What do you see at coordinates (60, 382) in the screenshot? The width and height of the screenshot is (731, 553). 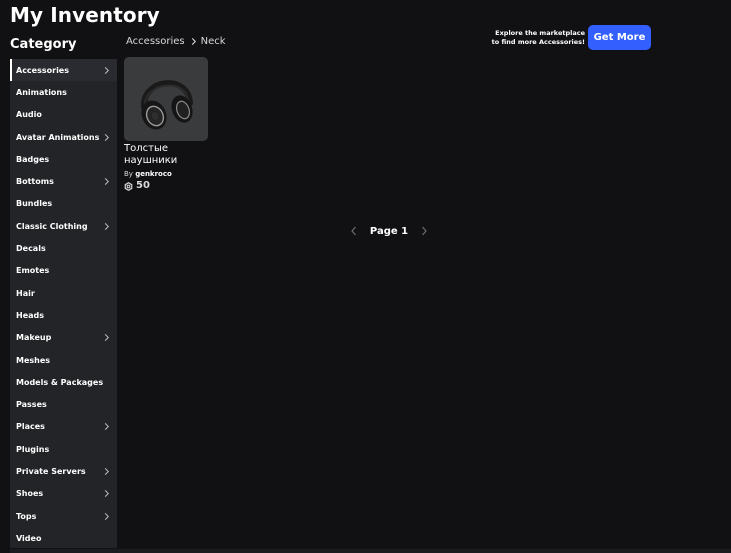 I see `sidebar-item-label: Models & Packages` at bounding box center [60, 382].